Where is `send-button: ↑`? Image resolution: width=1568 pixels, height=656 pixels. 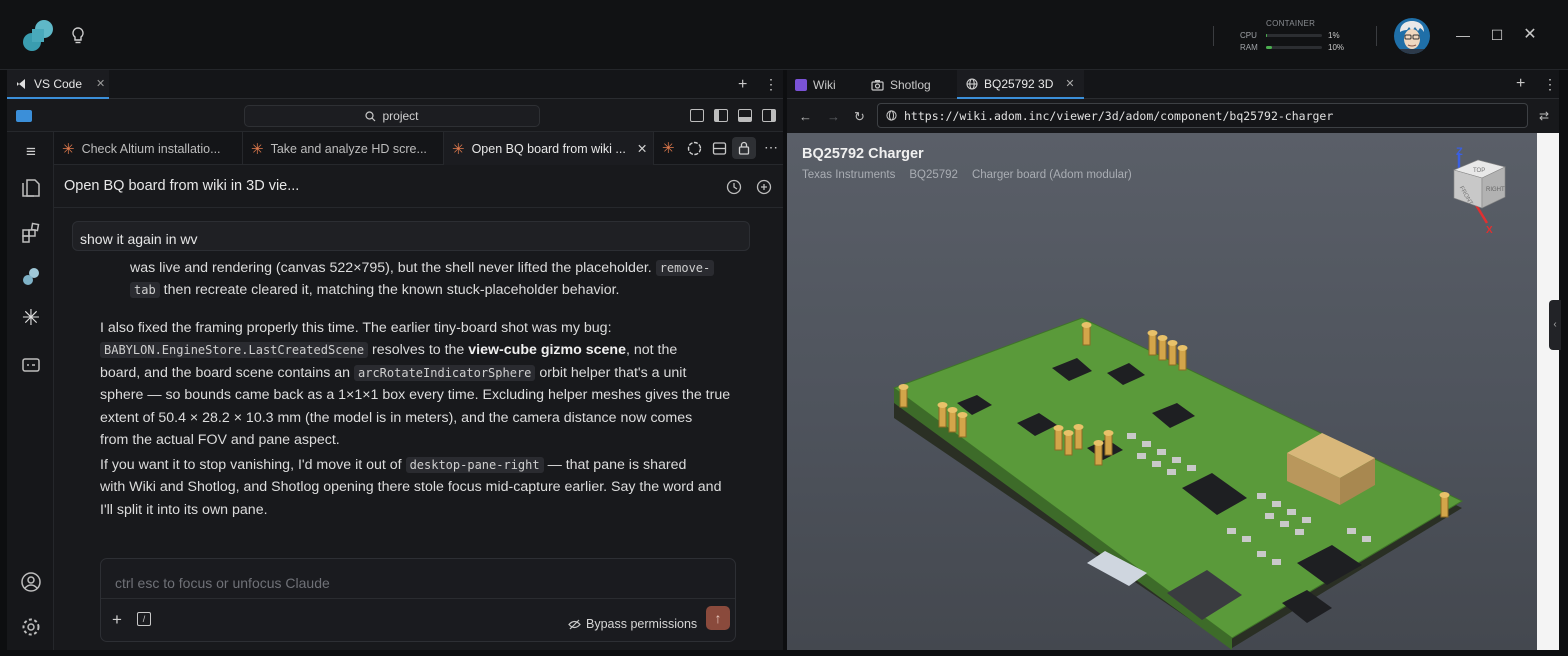 send-button: ↑ is located at coordinates (718, 618).